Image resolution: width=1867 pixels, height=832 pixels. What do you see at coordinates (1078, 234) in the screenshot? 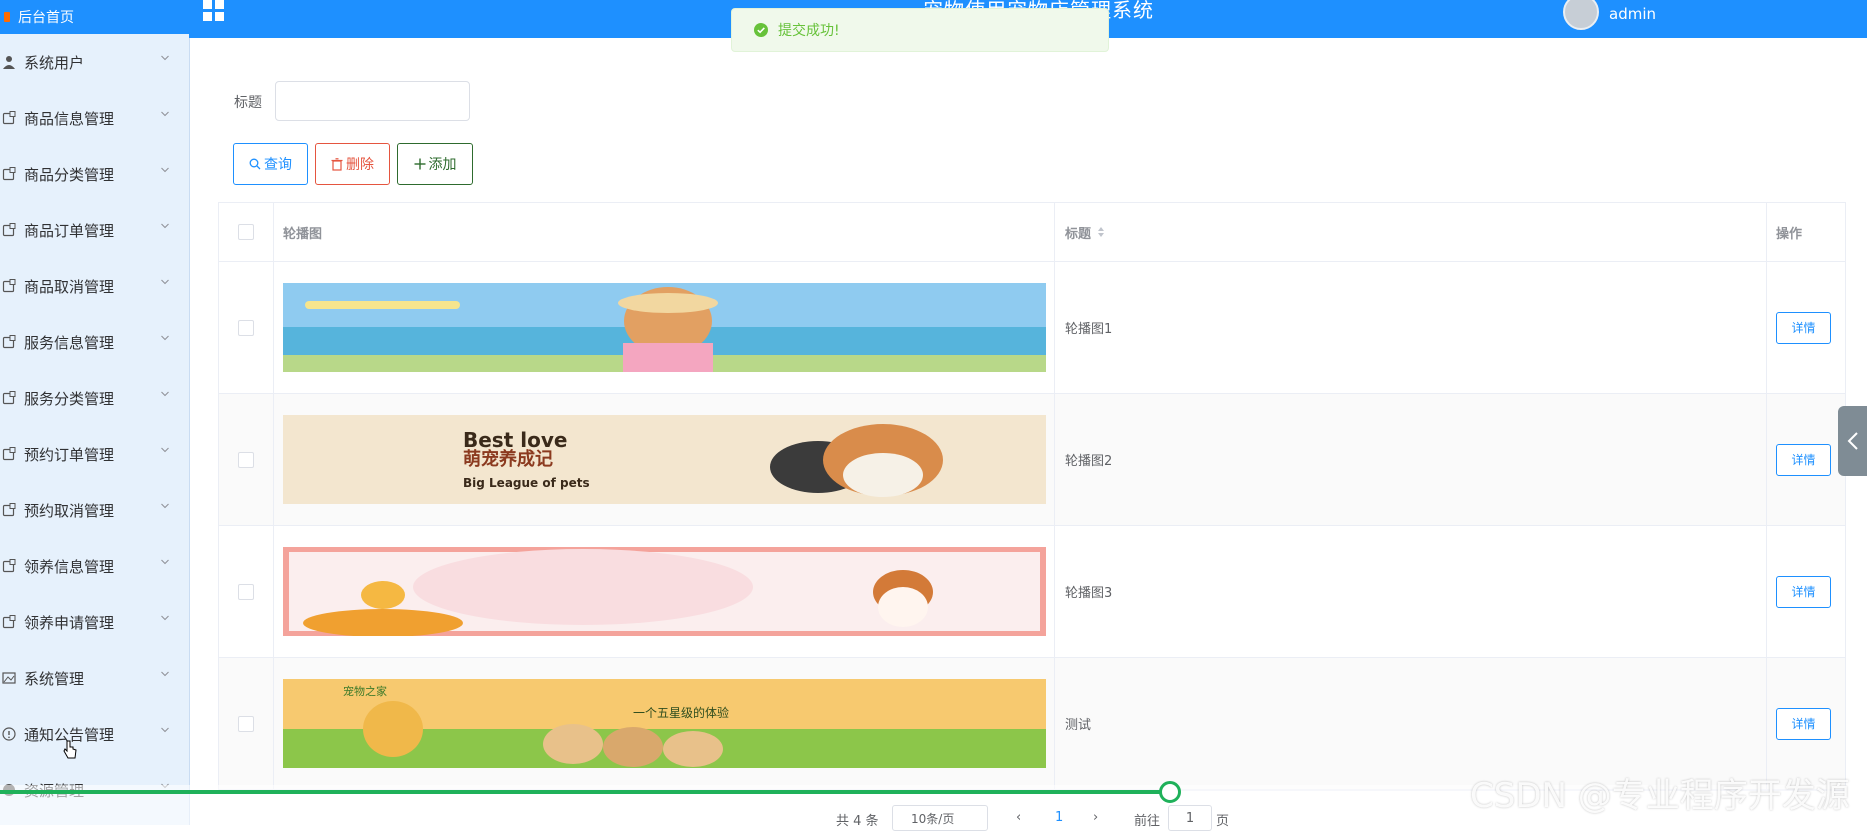
I see `header-title-label: 标题` at bounding box center [1078, 234].